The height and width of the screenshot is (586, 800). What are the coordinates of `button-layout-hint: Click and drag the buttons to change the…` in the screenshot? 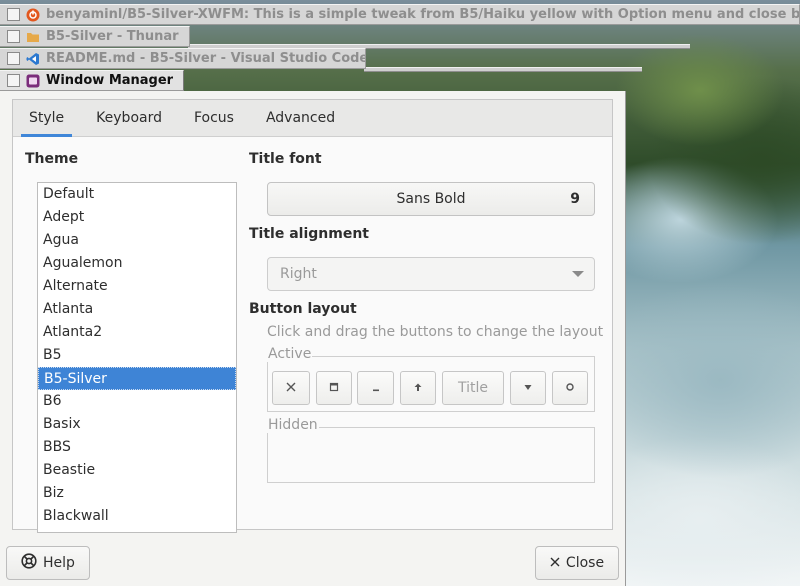 It's located at (435, 332).